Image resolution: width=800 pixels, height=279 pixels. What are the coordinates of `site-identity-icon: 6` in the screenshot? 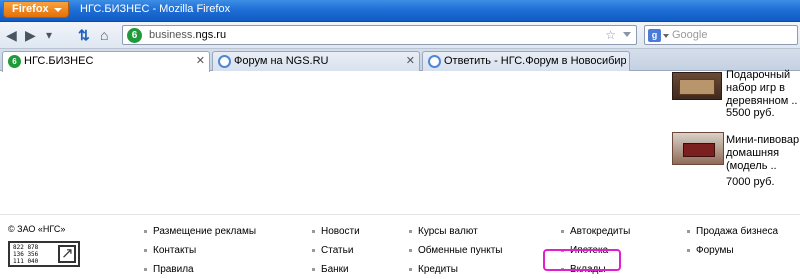 It's located at (134, 35).